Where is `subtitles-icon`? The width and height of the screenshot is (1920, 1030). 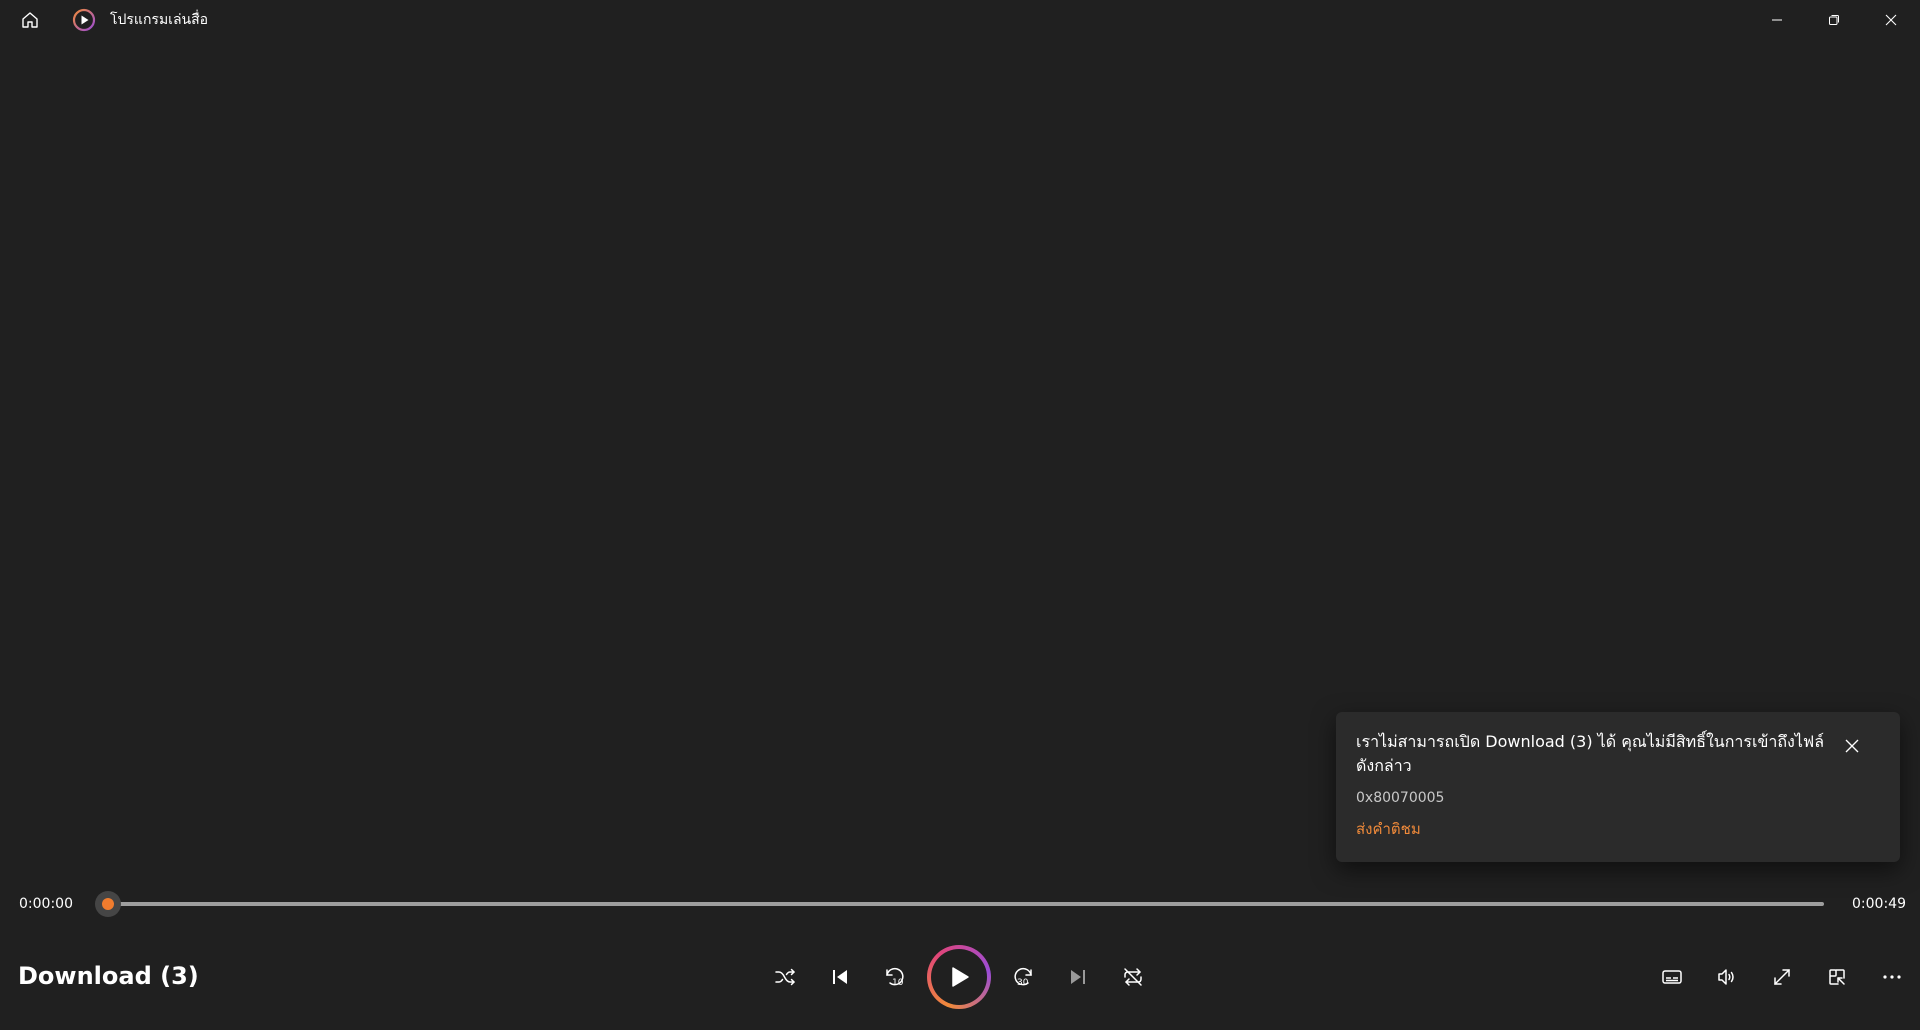
subtitles-icon is located at coordinates (1672, 977).